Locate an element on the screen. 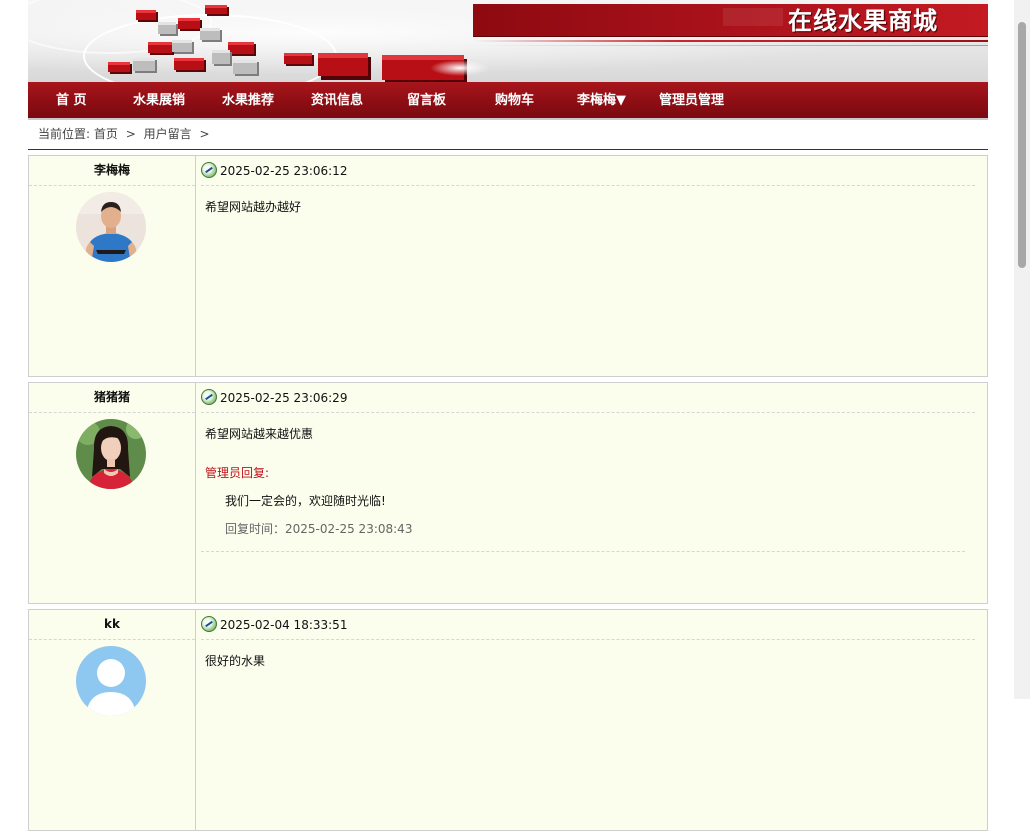 The height and width of the screenshot is (831, 1030). breadcrumb-link-home: 首页 is located at coordinates (106, 134).